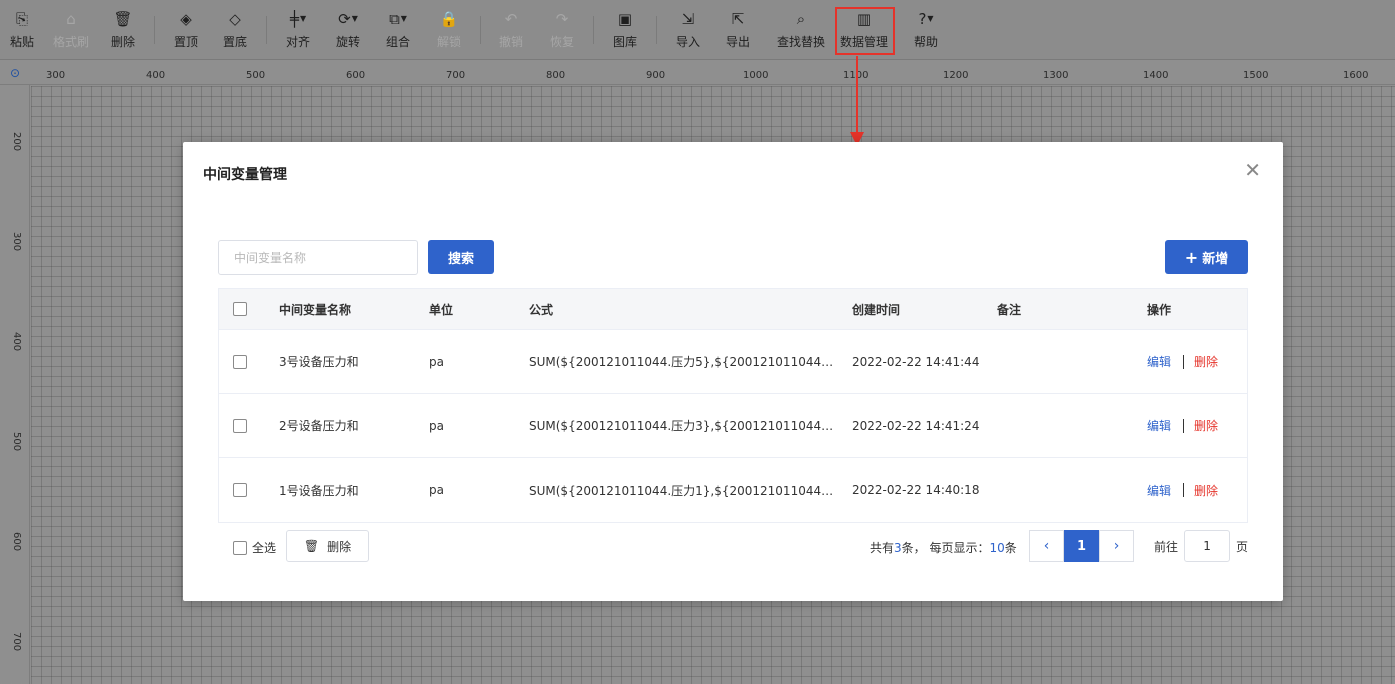 The width and height of the screenshot is (1395, 684). Describe the element at coordinates (319, 490) in the screenshot. I see `row-name: 1号设备压力和` at that location.